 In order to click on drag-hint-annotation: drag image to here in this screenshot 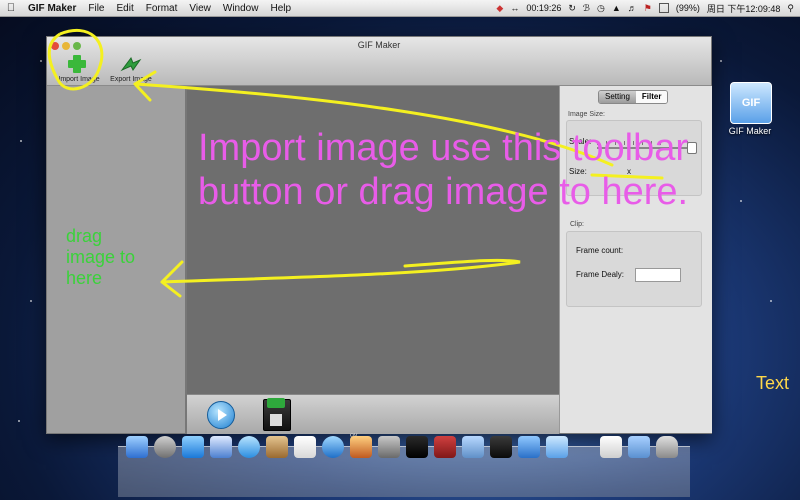, I will do `click(101, 257)`.